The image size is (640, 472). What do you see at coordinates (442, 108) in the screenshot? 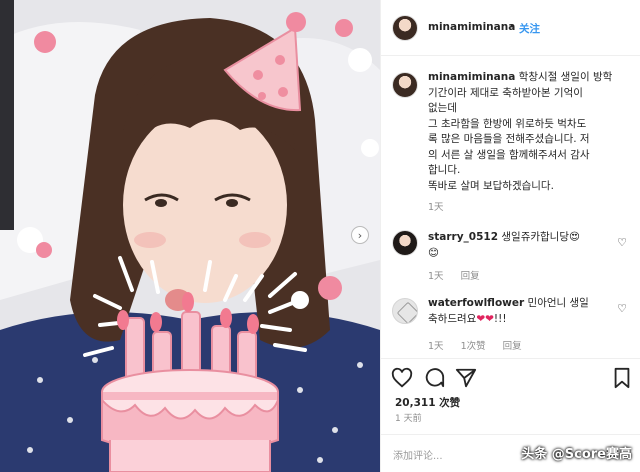
I see `caption-line: 없는데` at bounding box center [442, 108].